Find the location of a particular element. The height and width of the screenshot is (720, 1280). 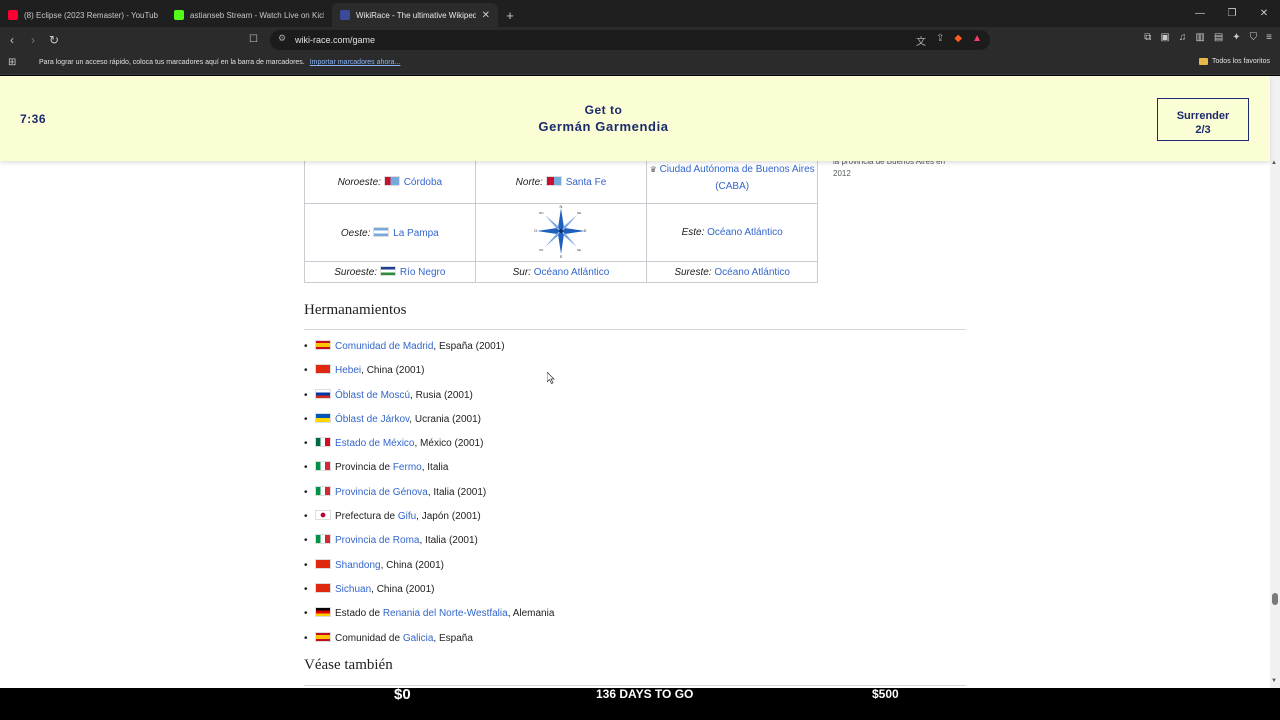

cell-east: Este: Océano Atlántico is located at coordinates (732, 232).